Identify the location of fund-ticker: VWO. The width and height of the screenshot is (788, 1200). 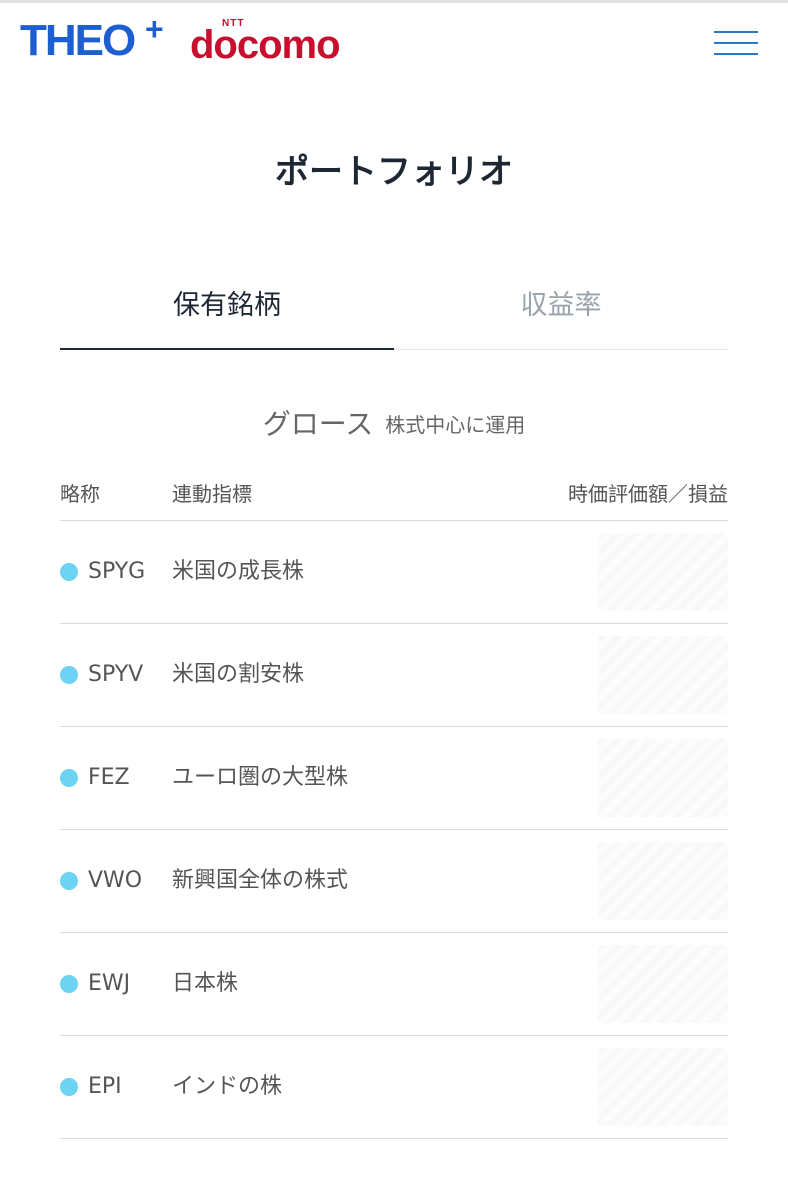
(115, 880).